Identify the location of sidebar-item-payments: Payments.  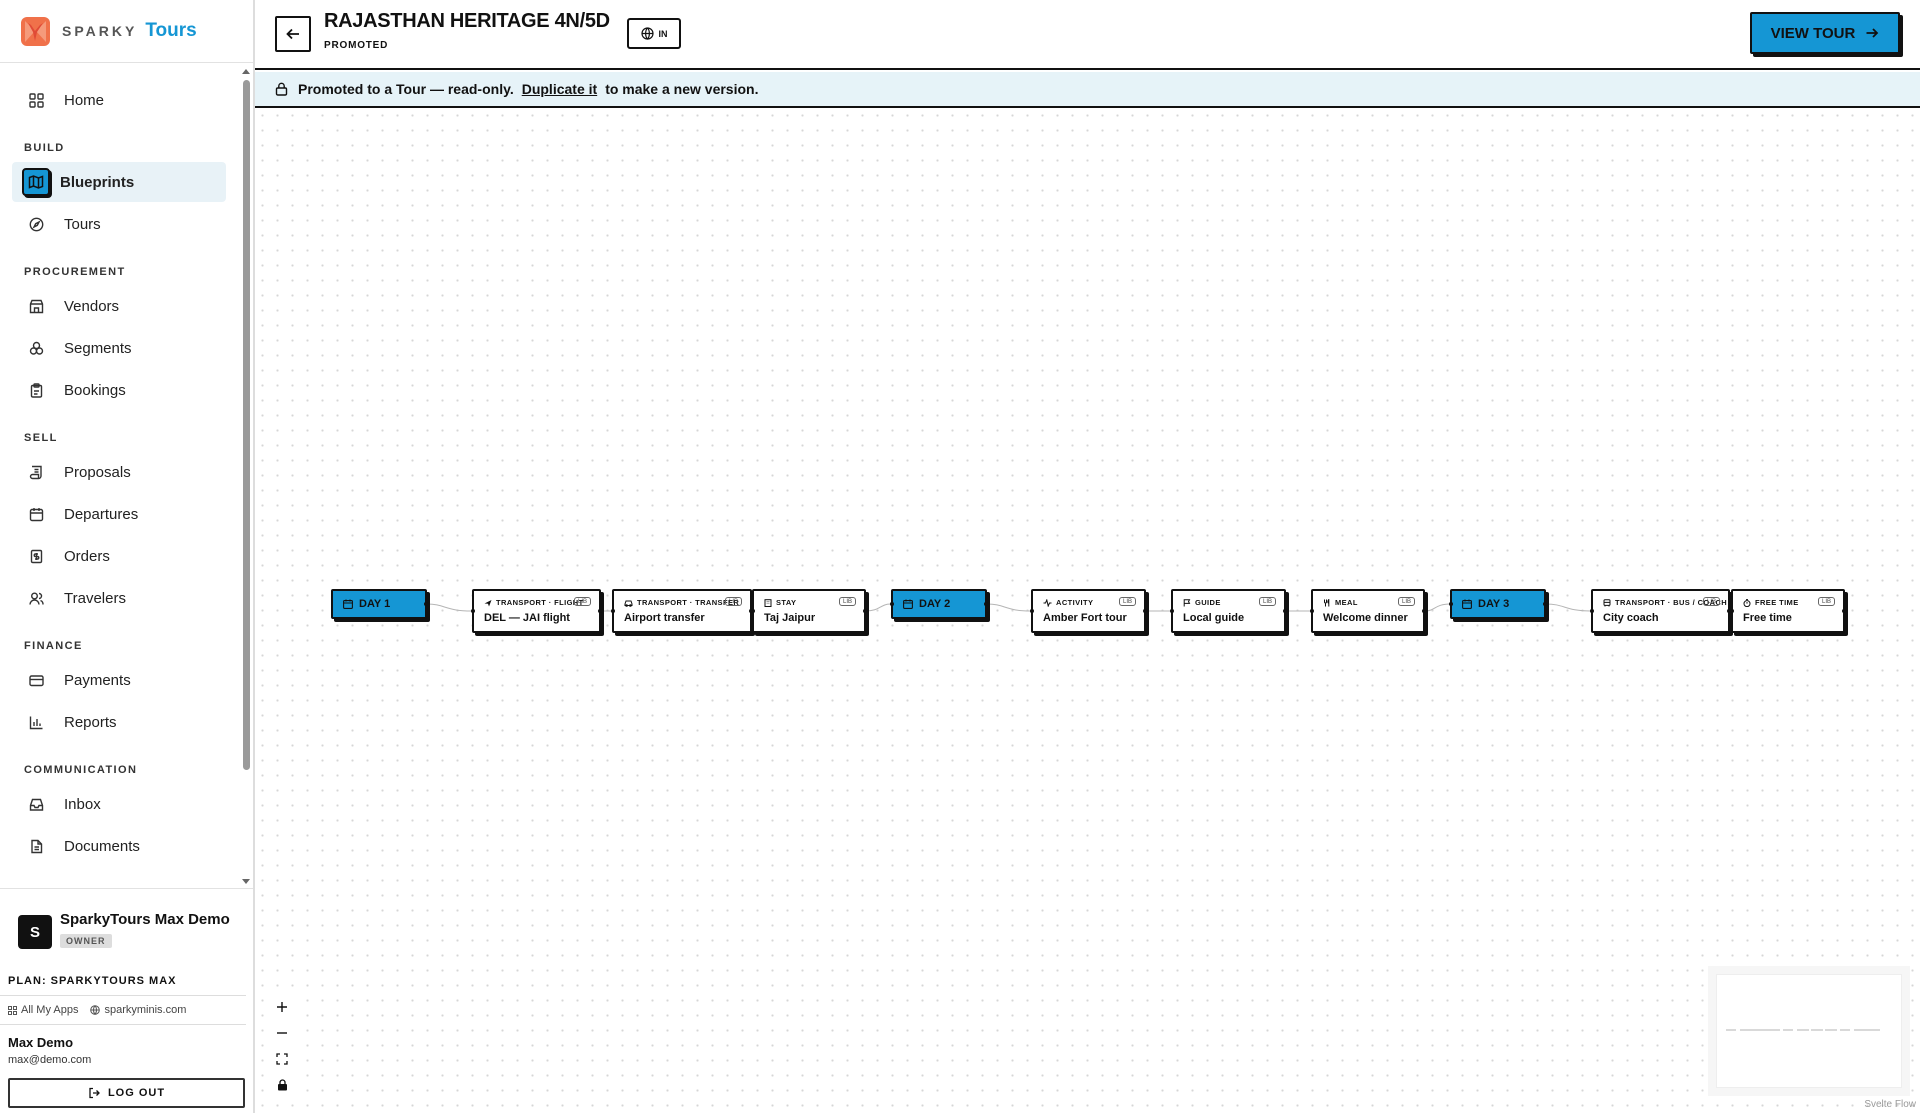
(119, 680).